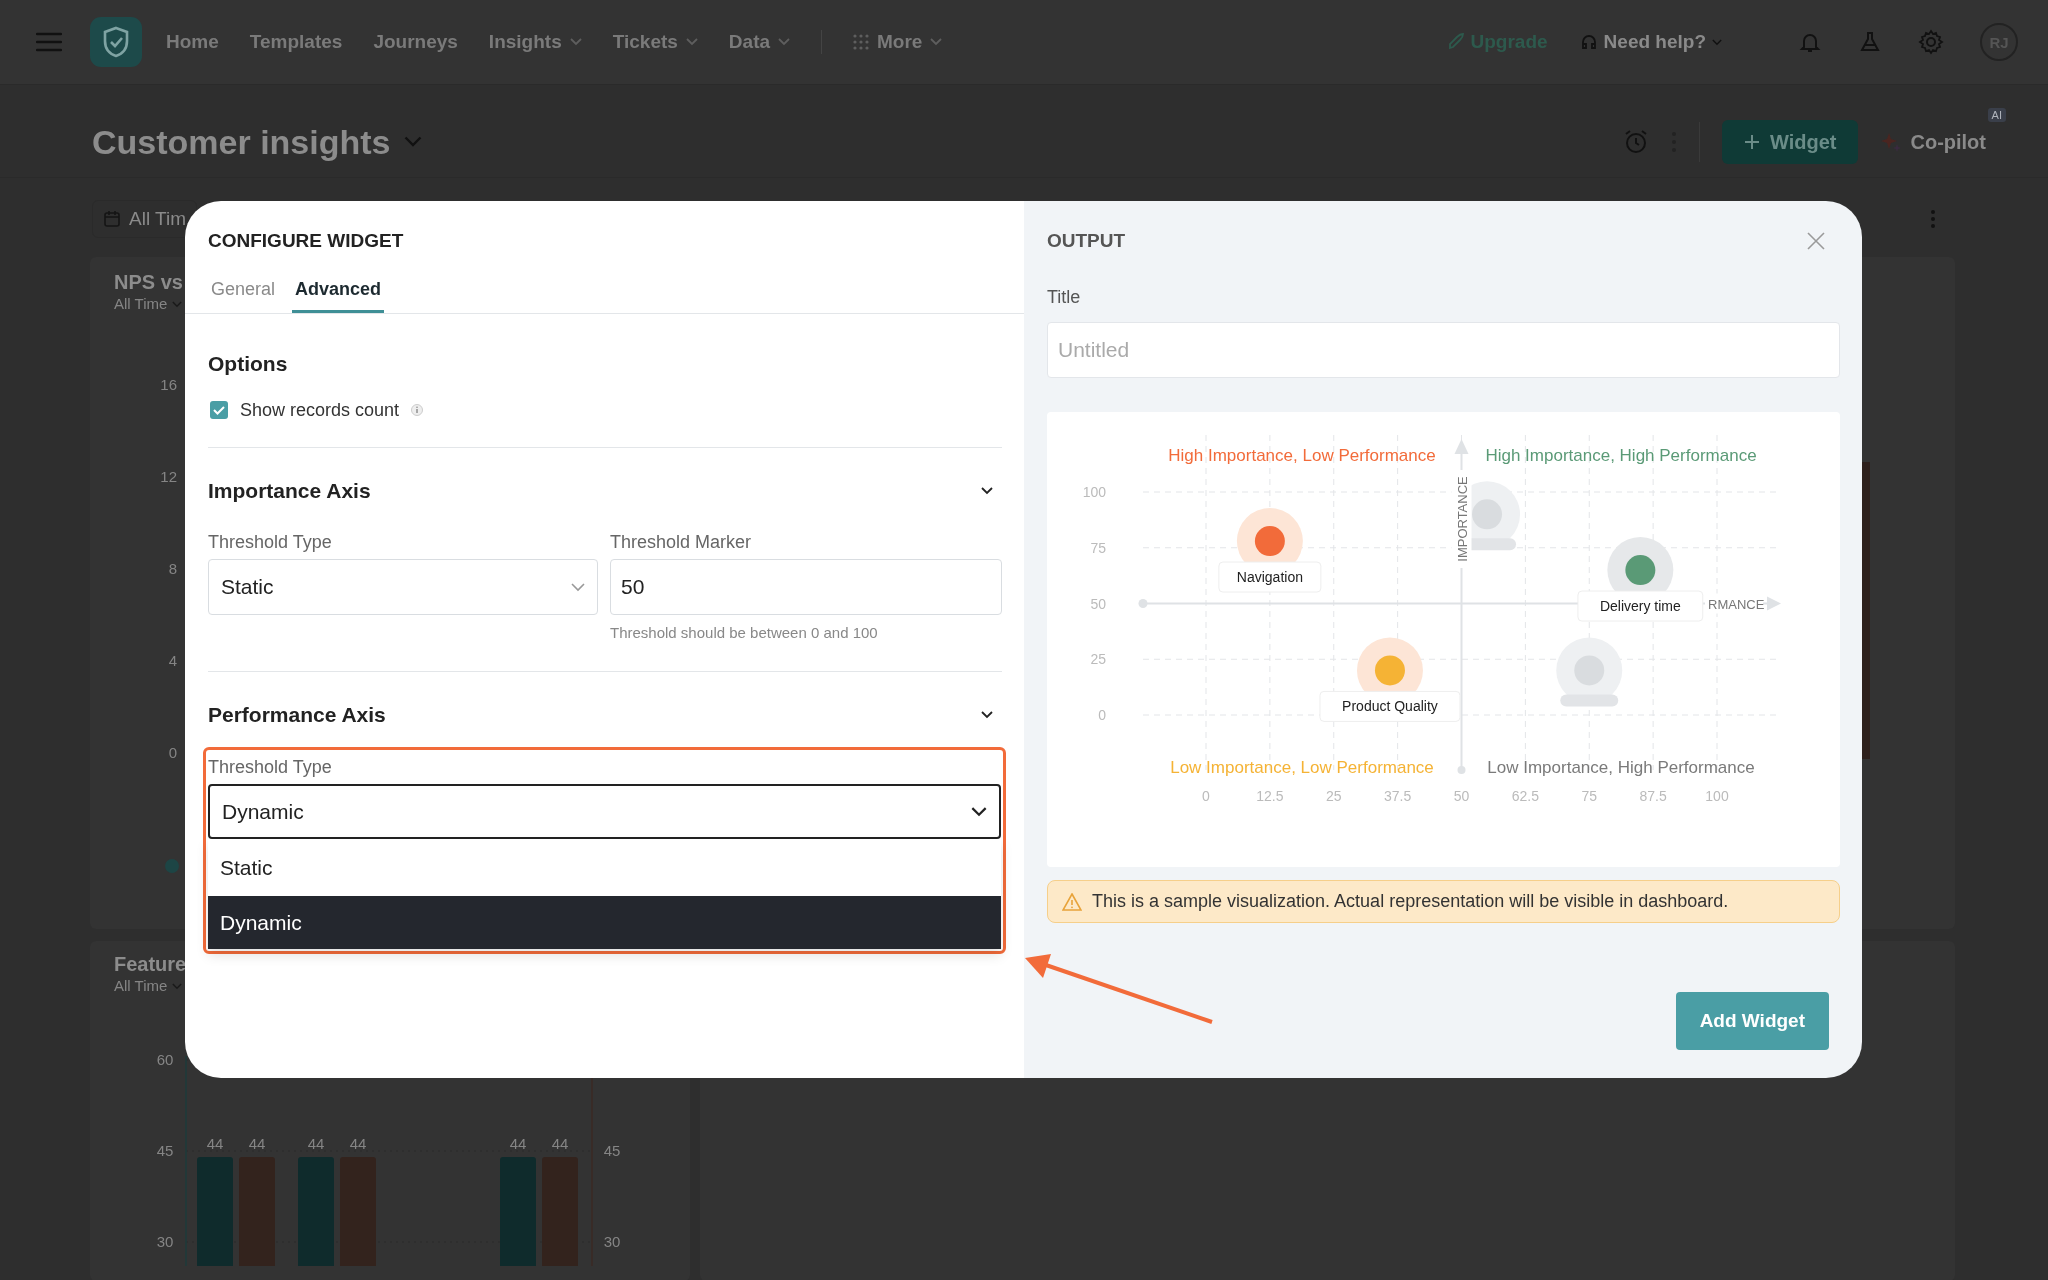 This screenshot has width=2048, height=1280. Describe the element at coordinates (759, 42) in the screenshot. I see `nav-link: Data` at that location.